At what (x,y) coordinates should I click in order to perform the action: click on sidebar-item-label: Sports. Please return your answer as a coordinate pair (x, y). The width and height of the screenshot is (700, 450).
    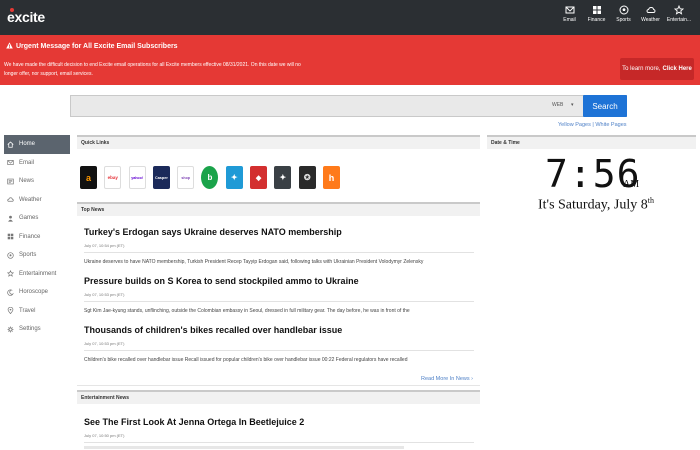
    Looking at the image, I should click on (28, 255).